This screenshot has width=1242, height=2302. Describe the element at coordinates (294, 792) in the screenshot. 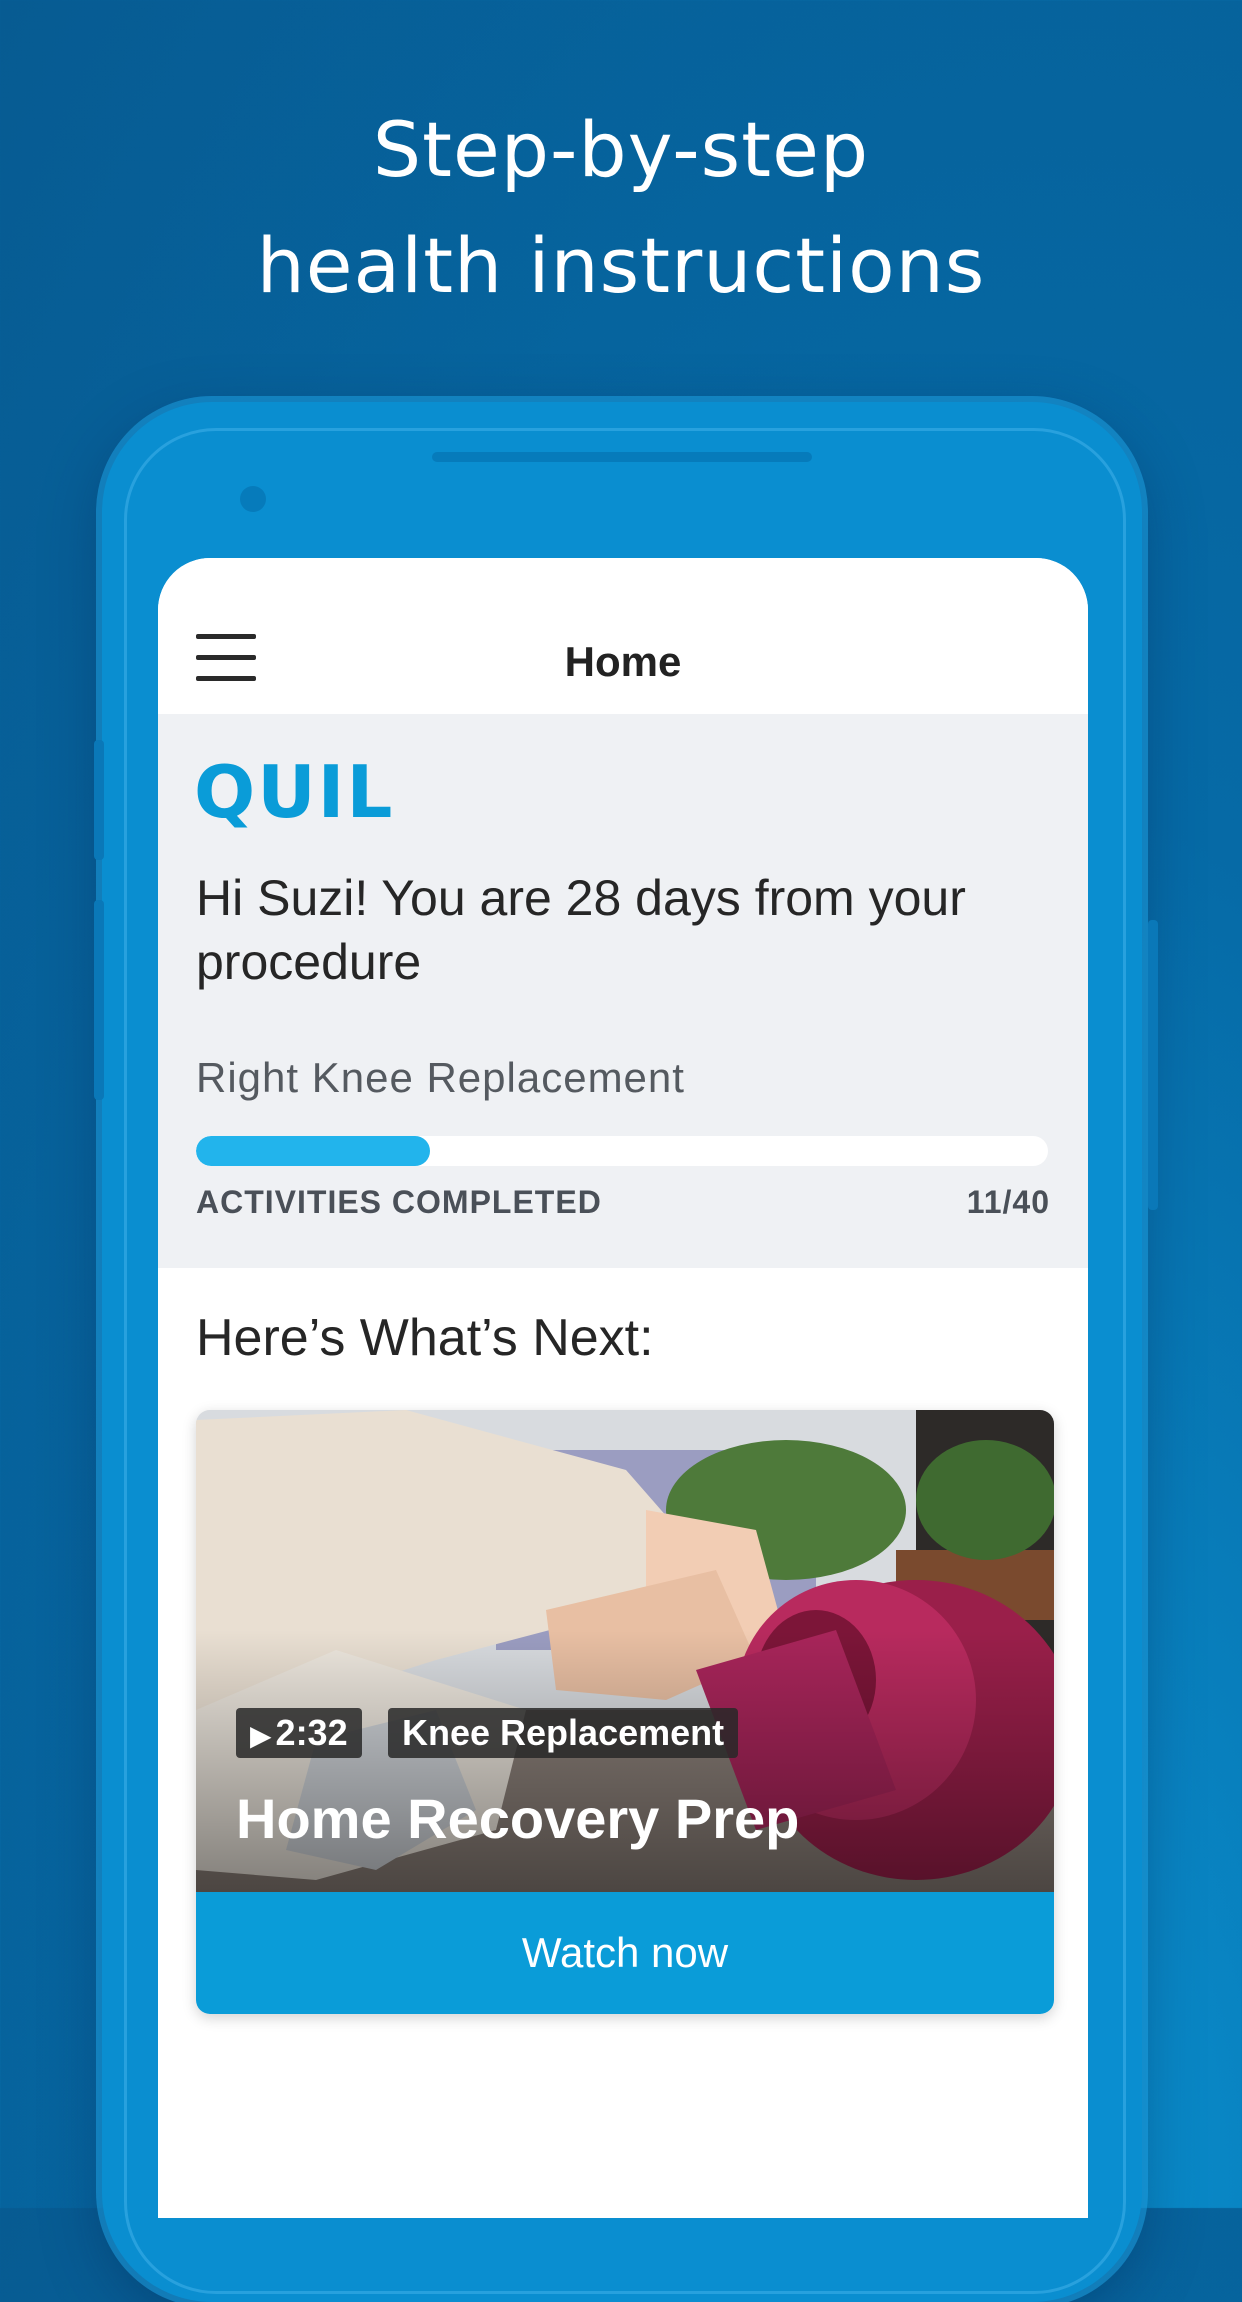

I see `quil-logo: QUIL` at that location.